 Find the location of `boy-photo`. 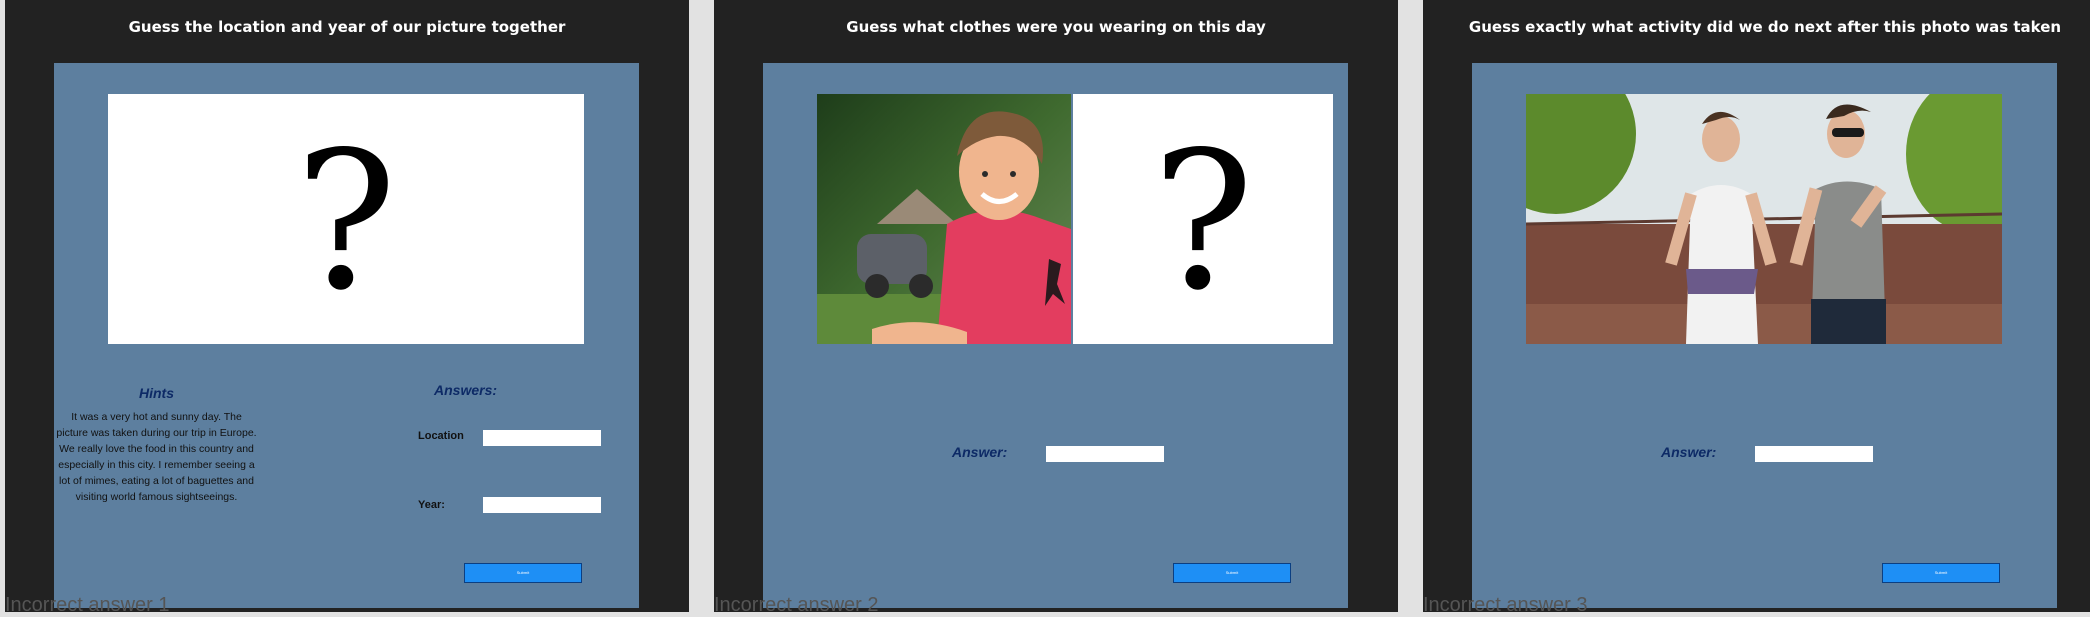

boy-photo is located at coordinates (944, 219).